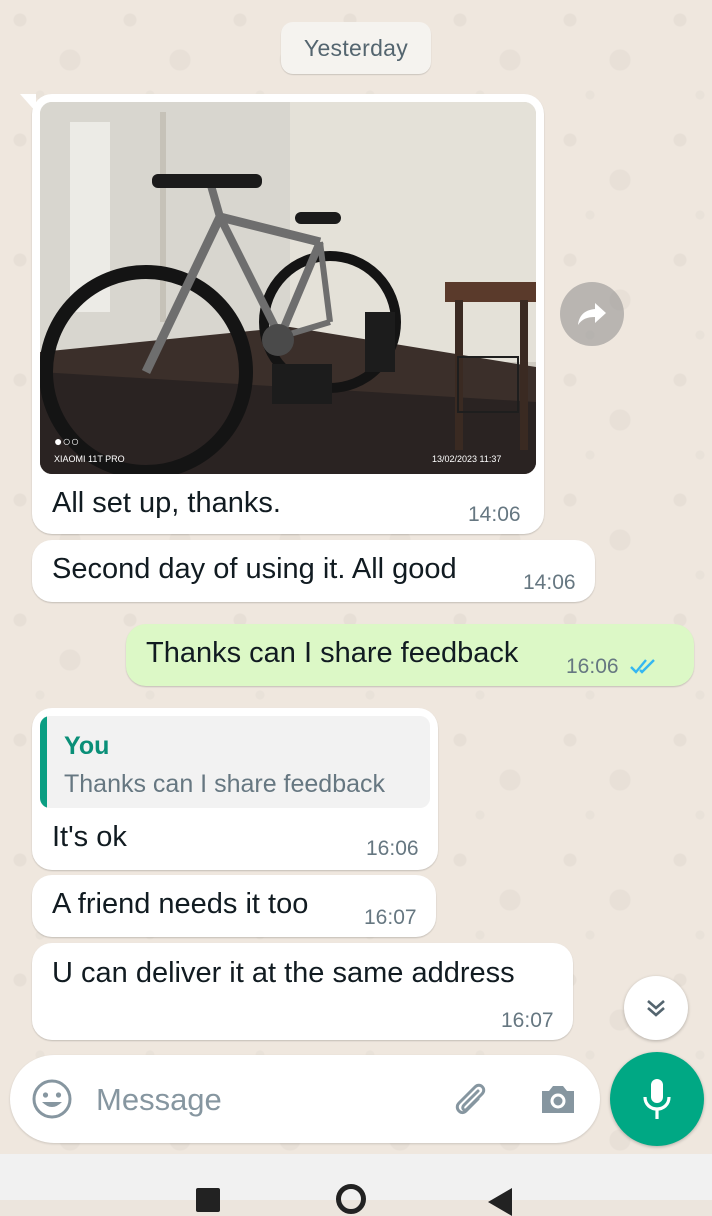 Image resolution: width=712 pixels, height=1216 pixels. Describe the element at coordinates (558, 1099) in the screenshot. I see `camera-icon` at that location.